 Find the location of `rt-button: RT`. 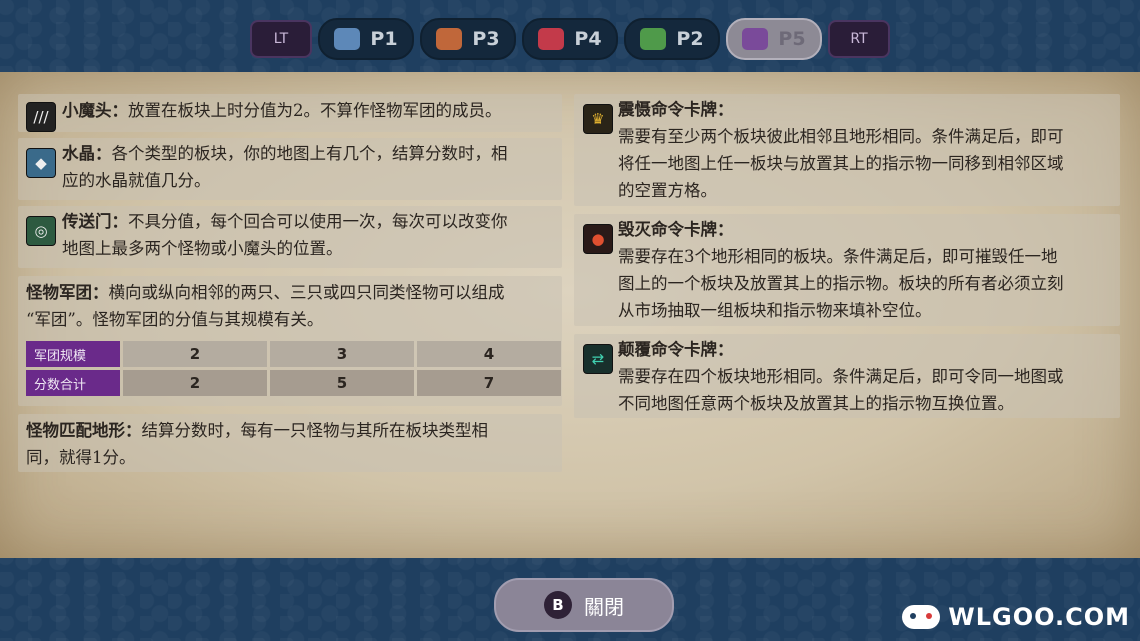

rt-button: RT is located at coordinates (859, 39).